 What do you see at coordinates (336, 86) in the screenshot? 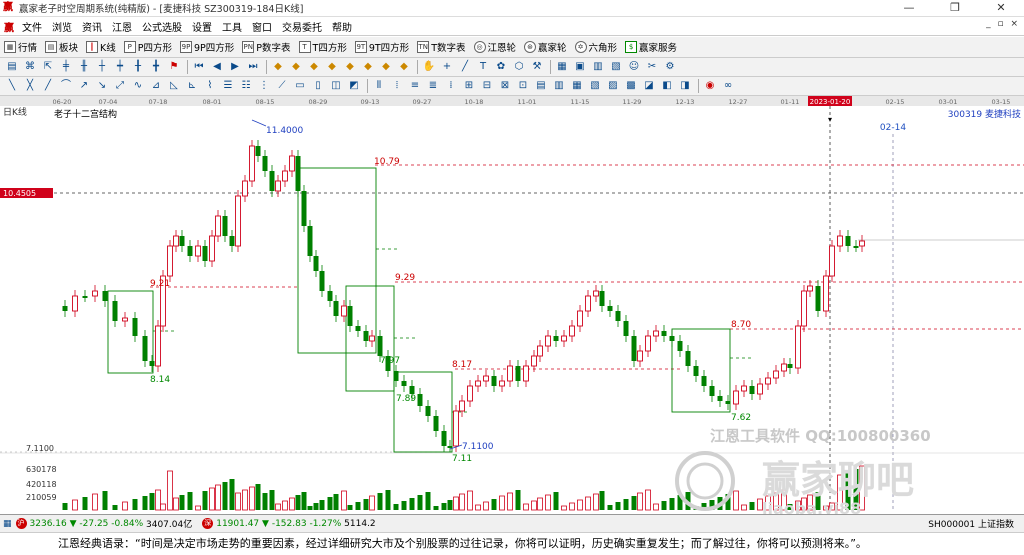
I see `line-tool-icon: ◫` at bounding box center [336, 86].